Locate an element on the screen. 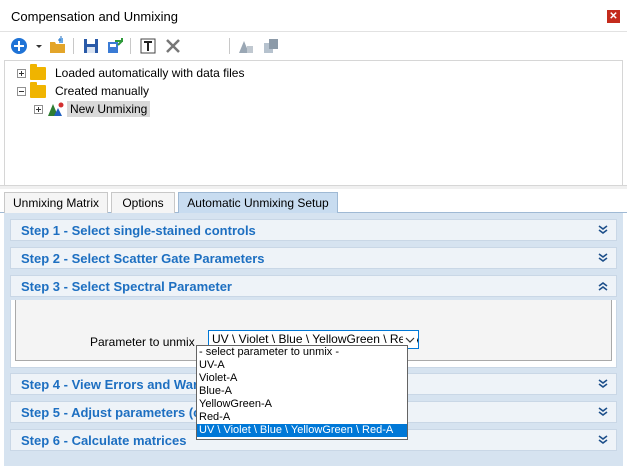 The height and width of the screenshot is (466, 627). title-bar: Compensation and Unmixing ✕ is located at coordinates (313, 16).